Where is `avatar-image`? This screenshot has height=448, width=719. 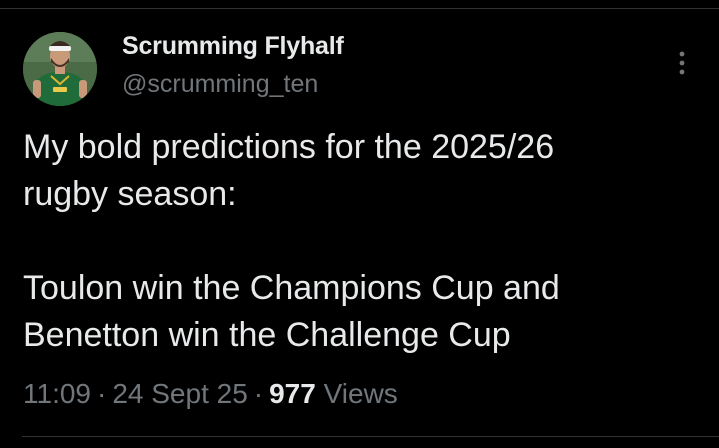
avatar-image is located at coordinates (60, 69).